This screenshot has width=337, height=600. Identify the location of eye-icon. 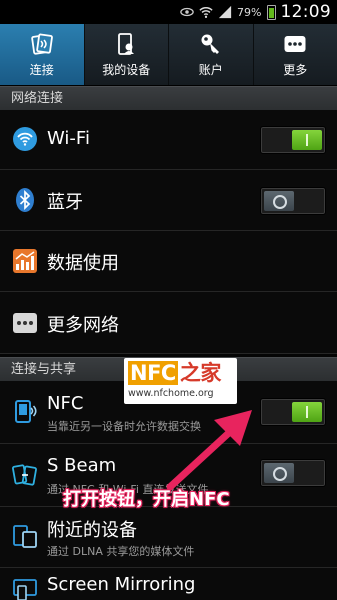
(187, 12).